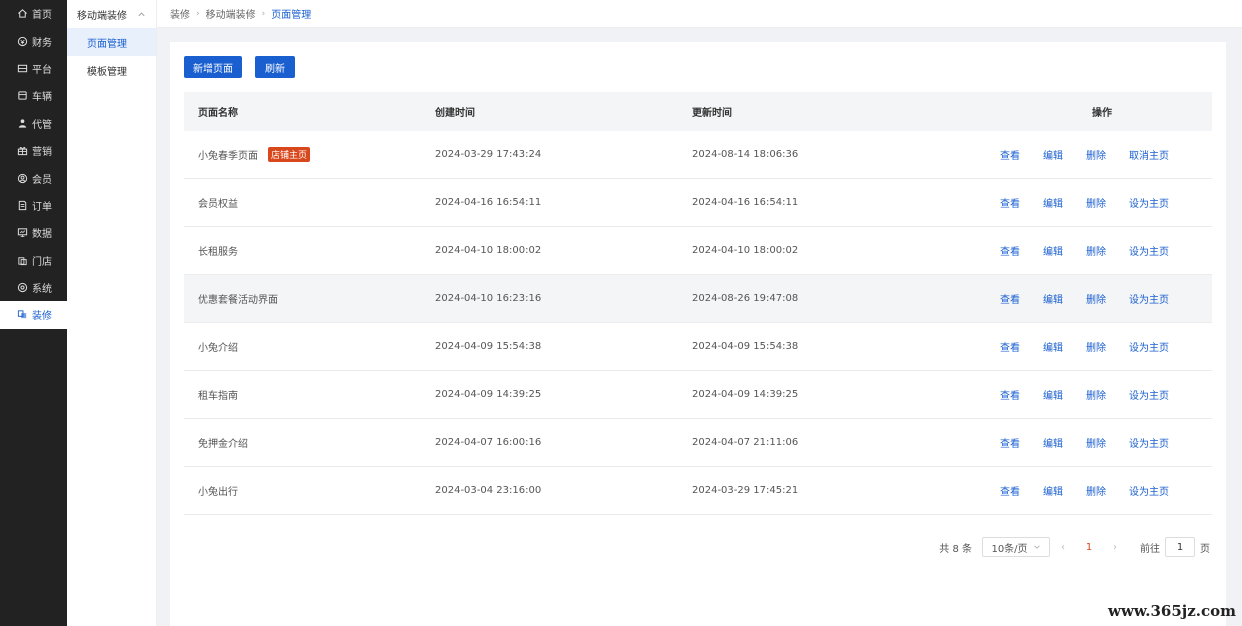 This screenshot has height=626, width=1242. What do you see at coordinates (33, 40) in the screenshot?
I see `nav-item-finance: 财务` at bounding box center [33, 40].